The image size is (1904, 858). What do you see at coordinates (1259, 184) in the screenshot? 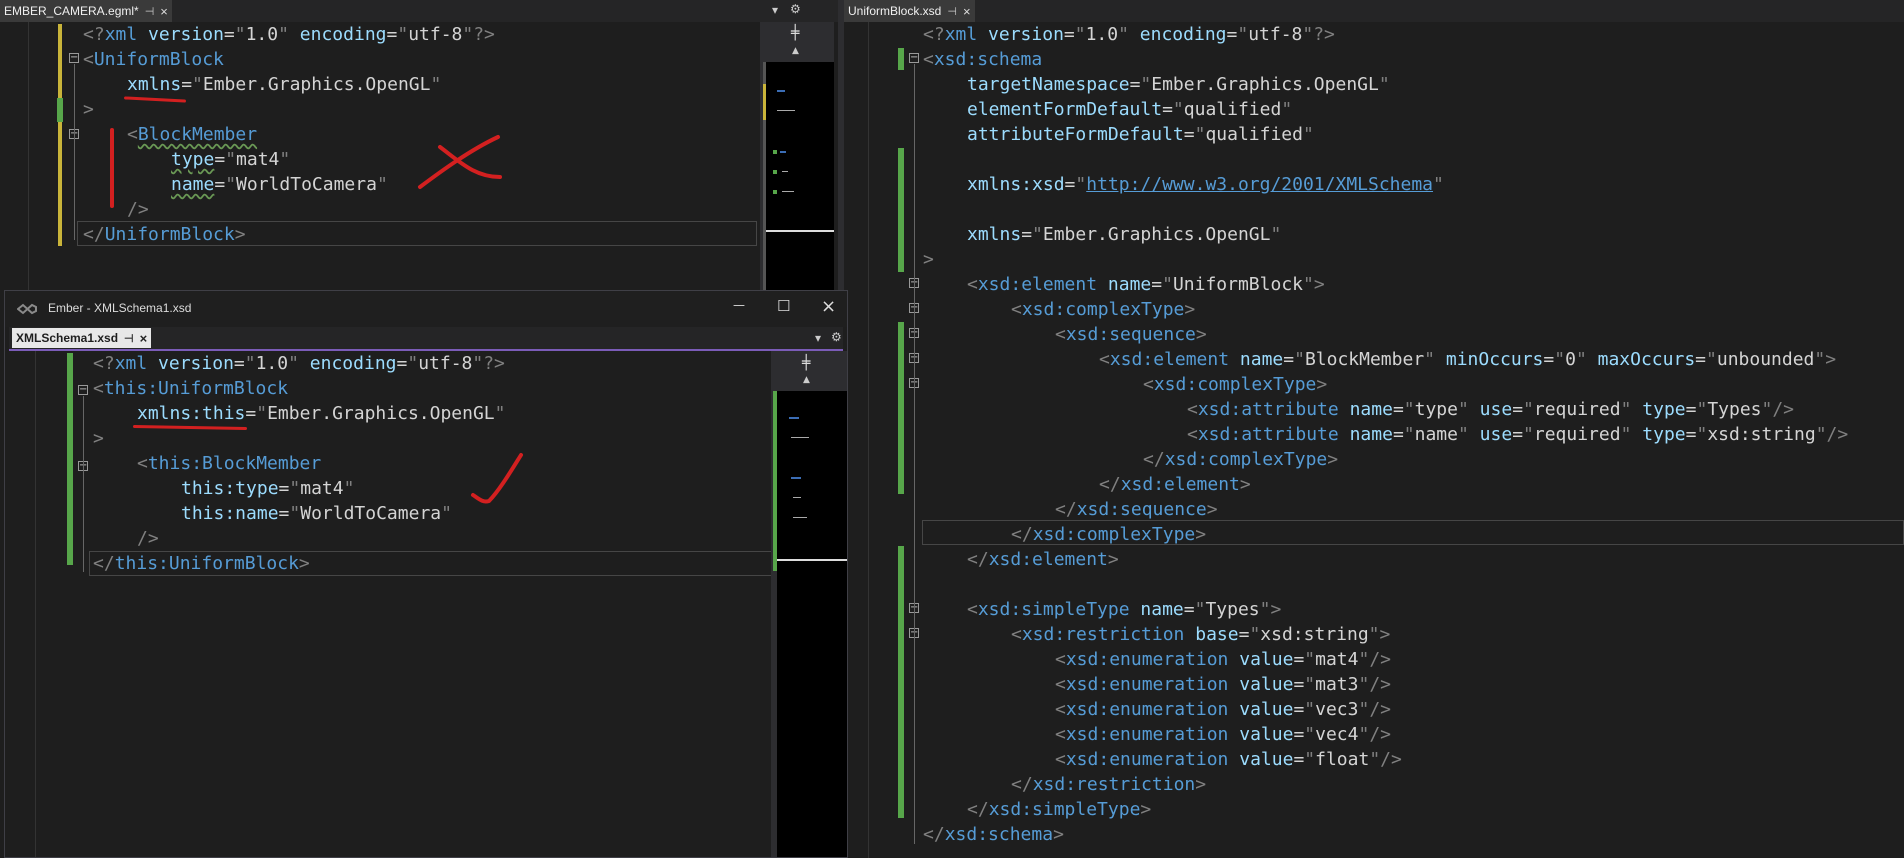
I see `schema-url-link: http://www.w3.org/2001/XMLSchema` at bounding box center [1259, 184].